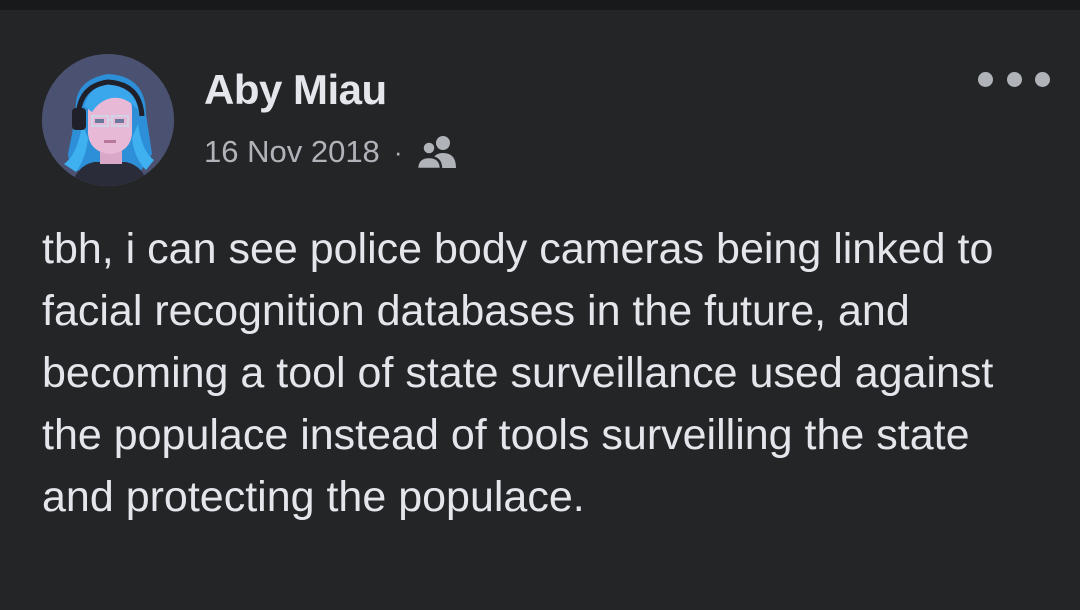  I want to click on author-name: Aby Miau, so click(295, 90).